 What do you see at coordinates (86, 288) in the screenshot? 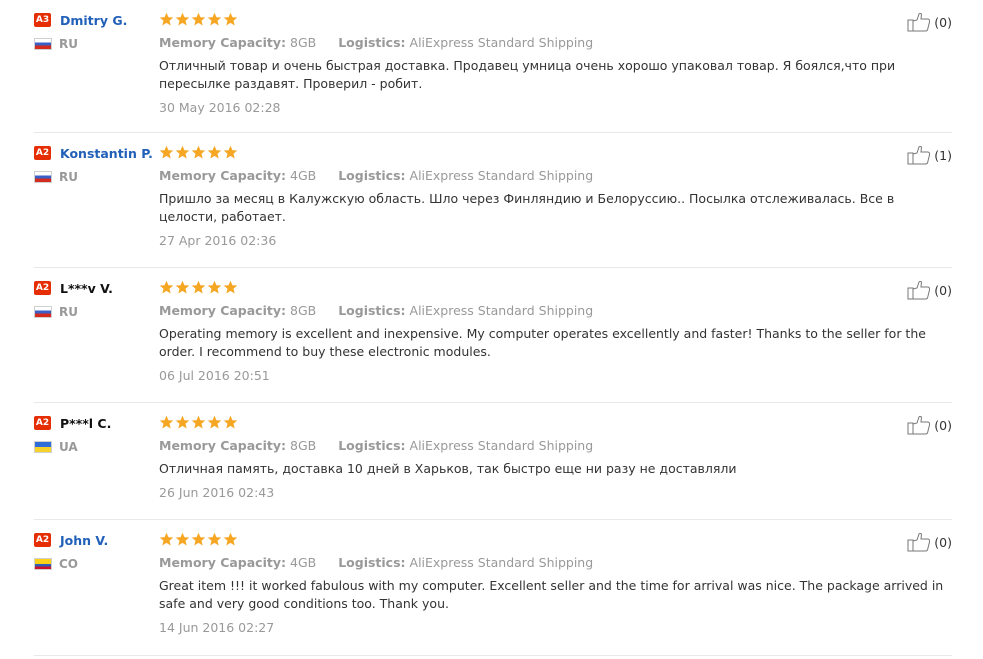
I see `reviewer-name: L***v V.` at bounding box center [86, 288].